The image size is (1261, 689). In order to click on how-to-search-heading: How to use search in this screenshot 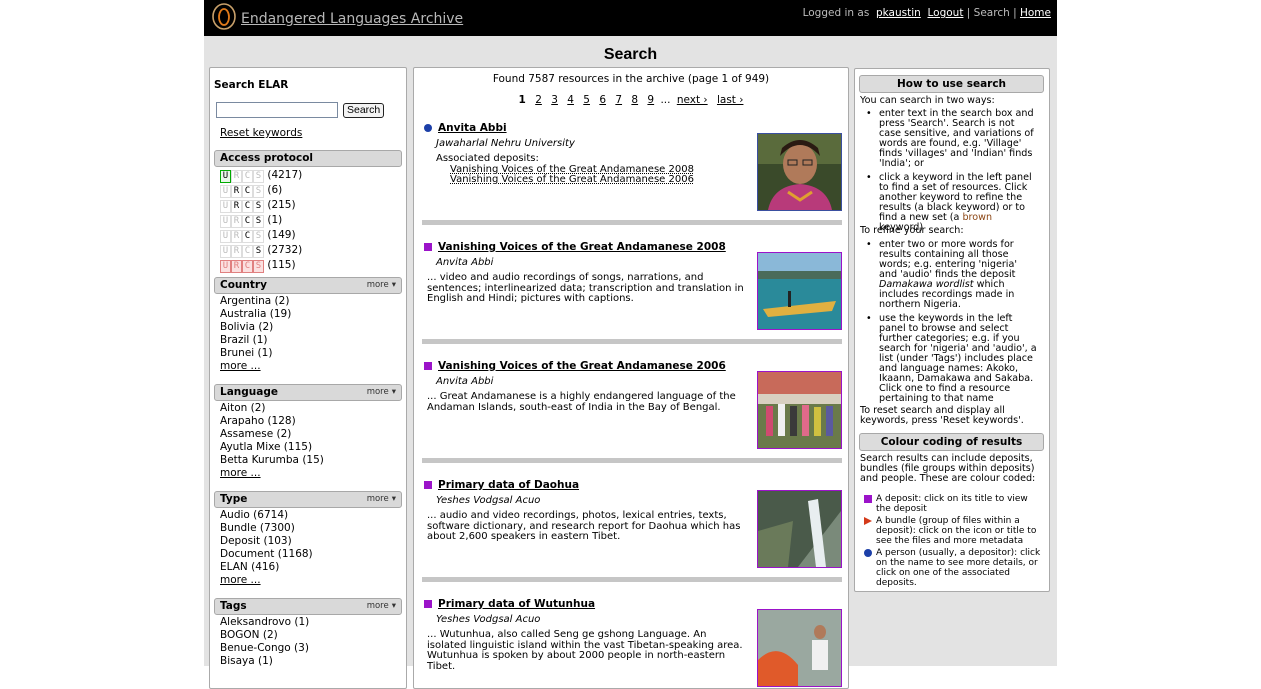, I will do `click(951, 84)`.